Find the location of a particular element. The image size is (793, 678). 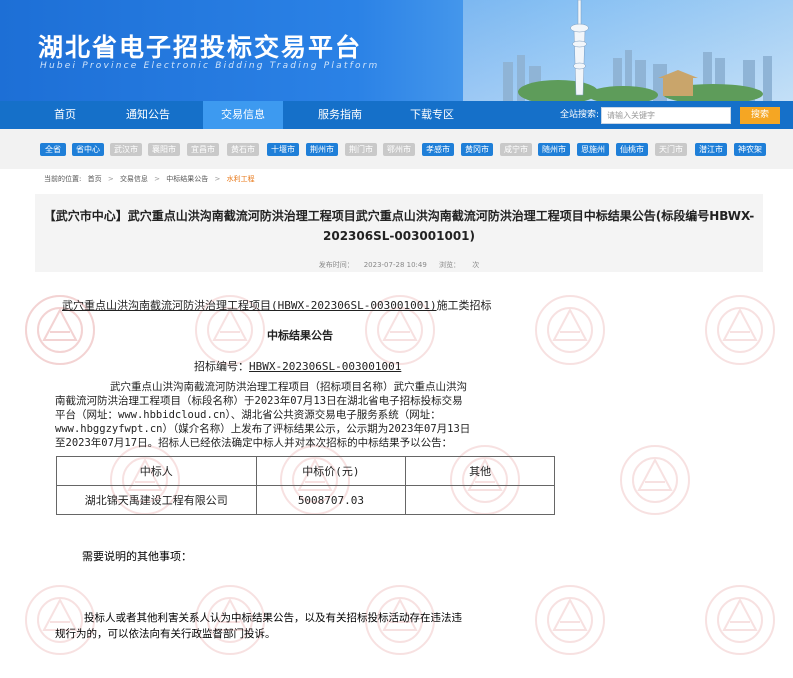

bid-number-line: 招标编号：HBWX-202306SL-003001001 is located at coordinates (297, 366).